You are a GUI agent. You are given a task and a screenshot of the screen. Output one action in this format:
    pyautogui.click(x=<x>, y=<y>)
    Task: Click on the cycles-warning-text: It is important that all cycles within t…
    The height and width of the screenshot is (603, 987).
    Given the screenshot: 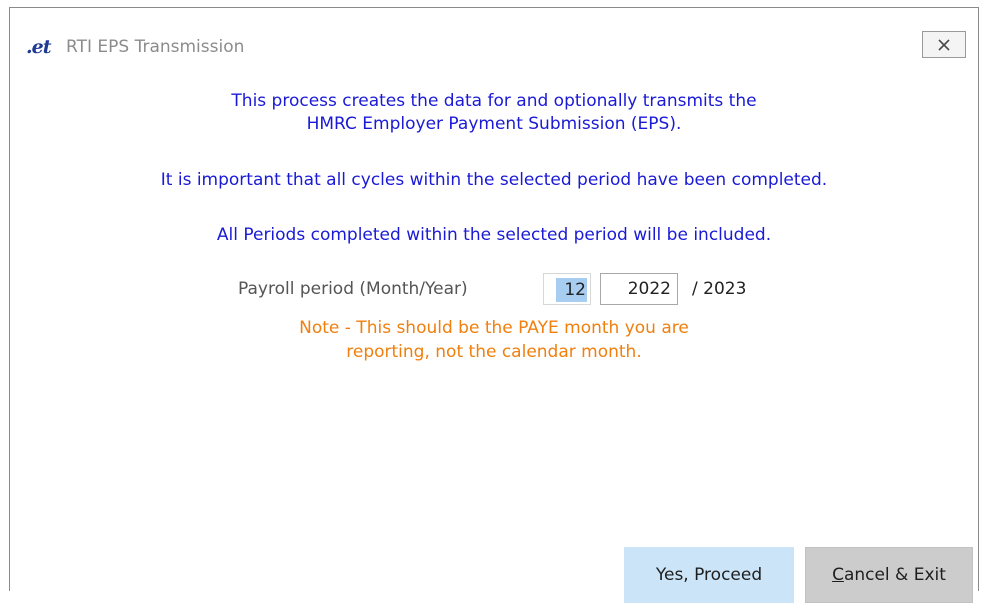 What is the action you would take?
    pyautogui.click(x=494, y=180)
    